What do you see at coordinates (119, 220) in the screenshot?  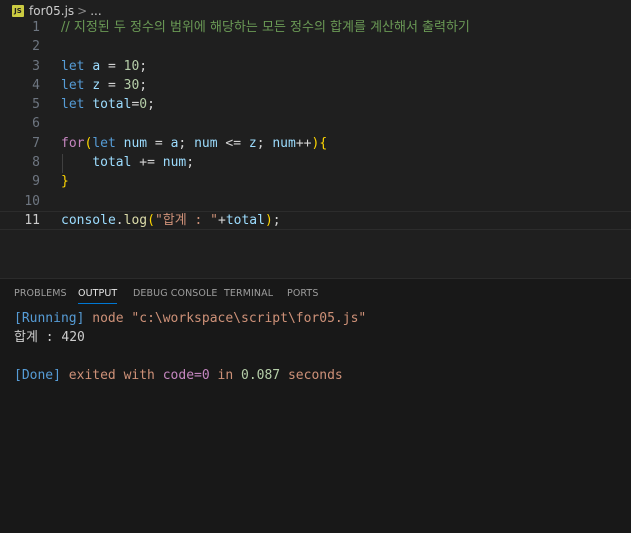 I see `code-token: .` at bounding box center [119, 220].